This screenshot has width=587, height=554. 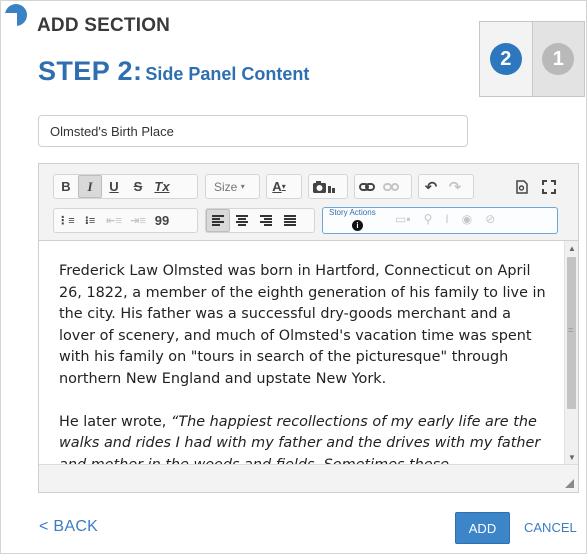 What do you see at coordinates (162, 220) in the screenshot?
I see `blockquote-icon: 99` at bounding box center [162, 220].